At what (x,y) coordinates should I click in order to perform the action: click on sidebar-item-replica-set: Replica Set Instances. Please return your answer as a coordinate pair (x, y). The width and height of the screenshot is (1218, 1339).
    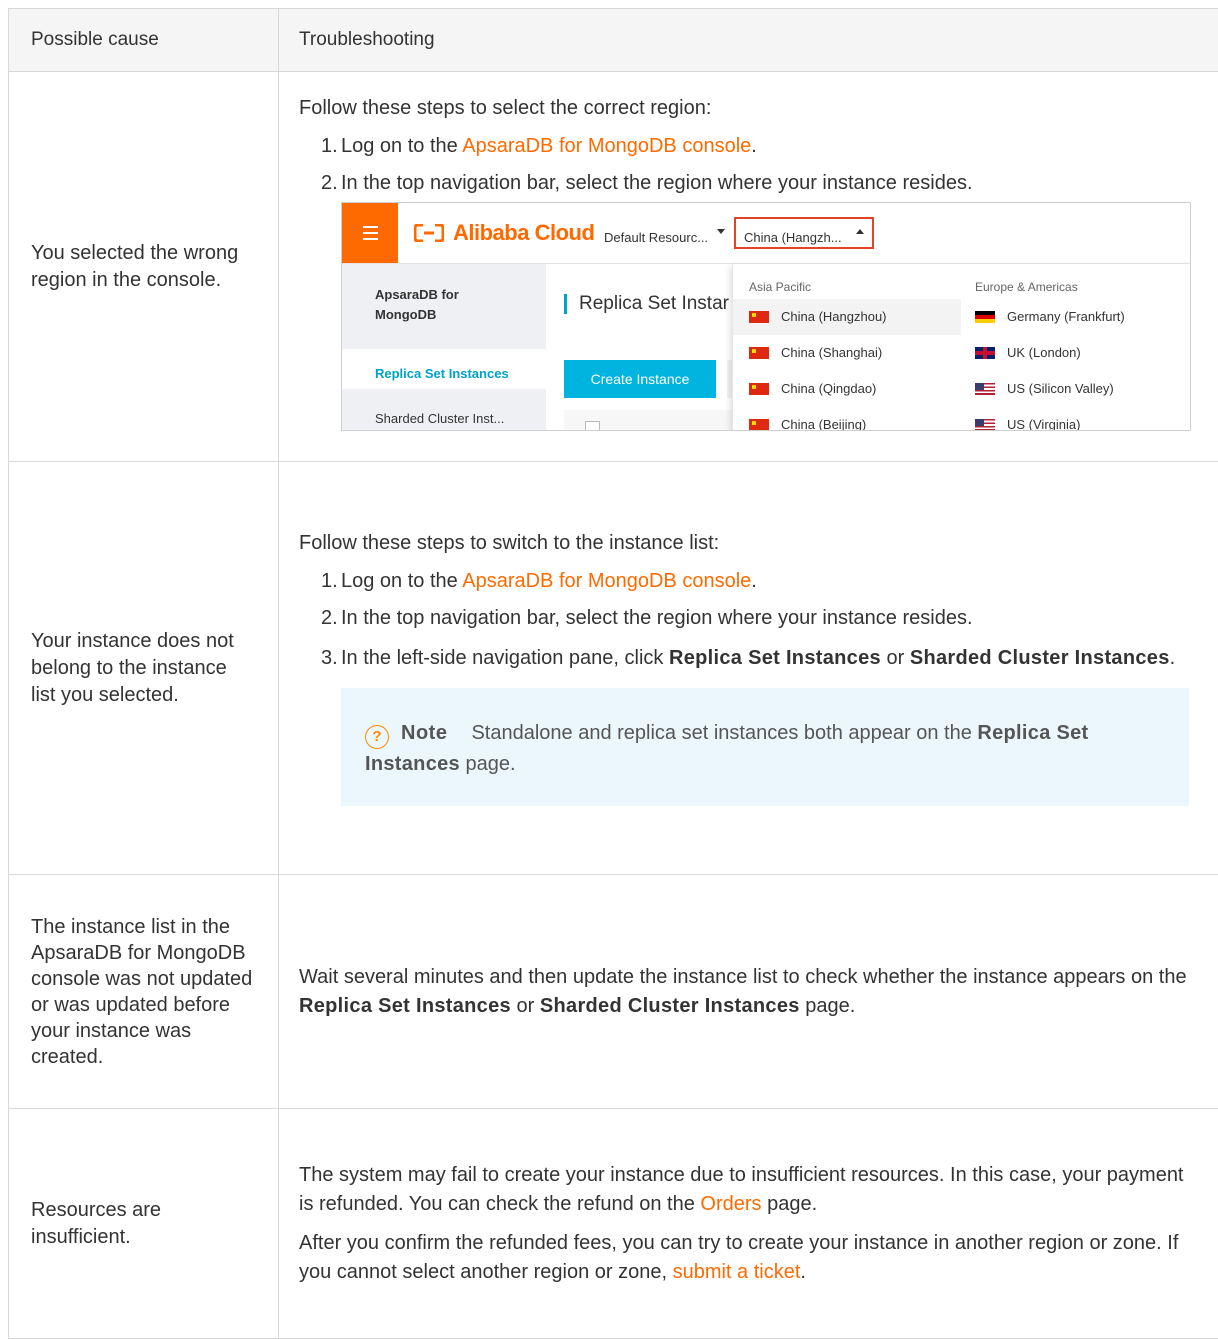
    Looking at the image, I should click on (444, 369).